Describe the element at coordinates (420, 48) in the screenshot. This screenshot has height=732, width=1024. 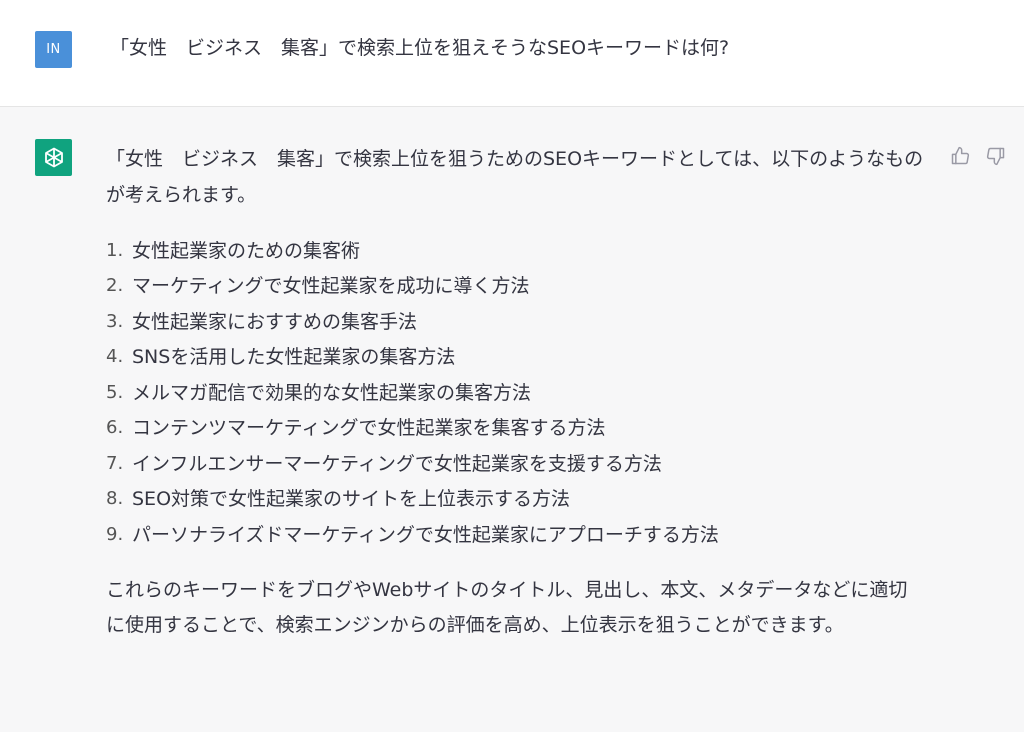
I see `user-message-text: 「女性 ビジネス 集客」で検索上位を狙えそうなSEOキーワードは何?` at that location.